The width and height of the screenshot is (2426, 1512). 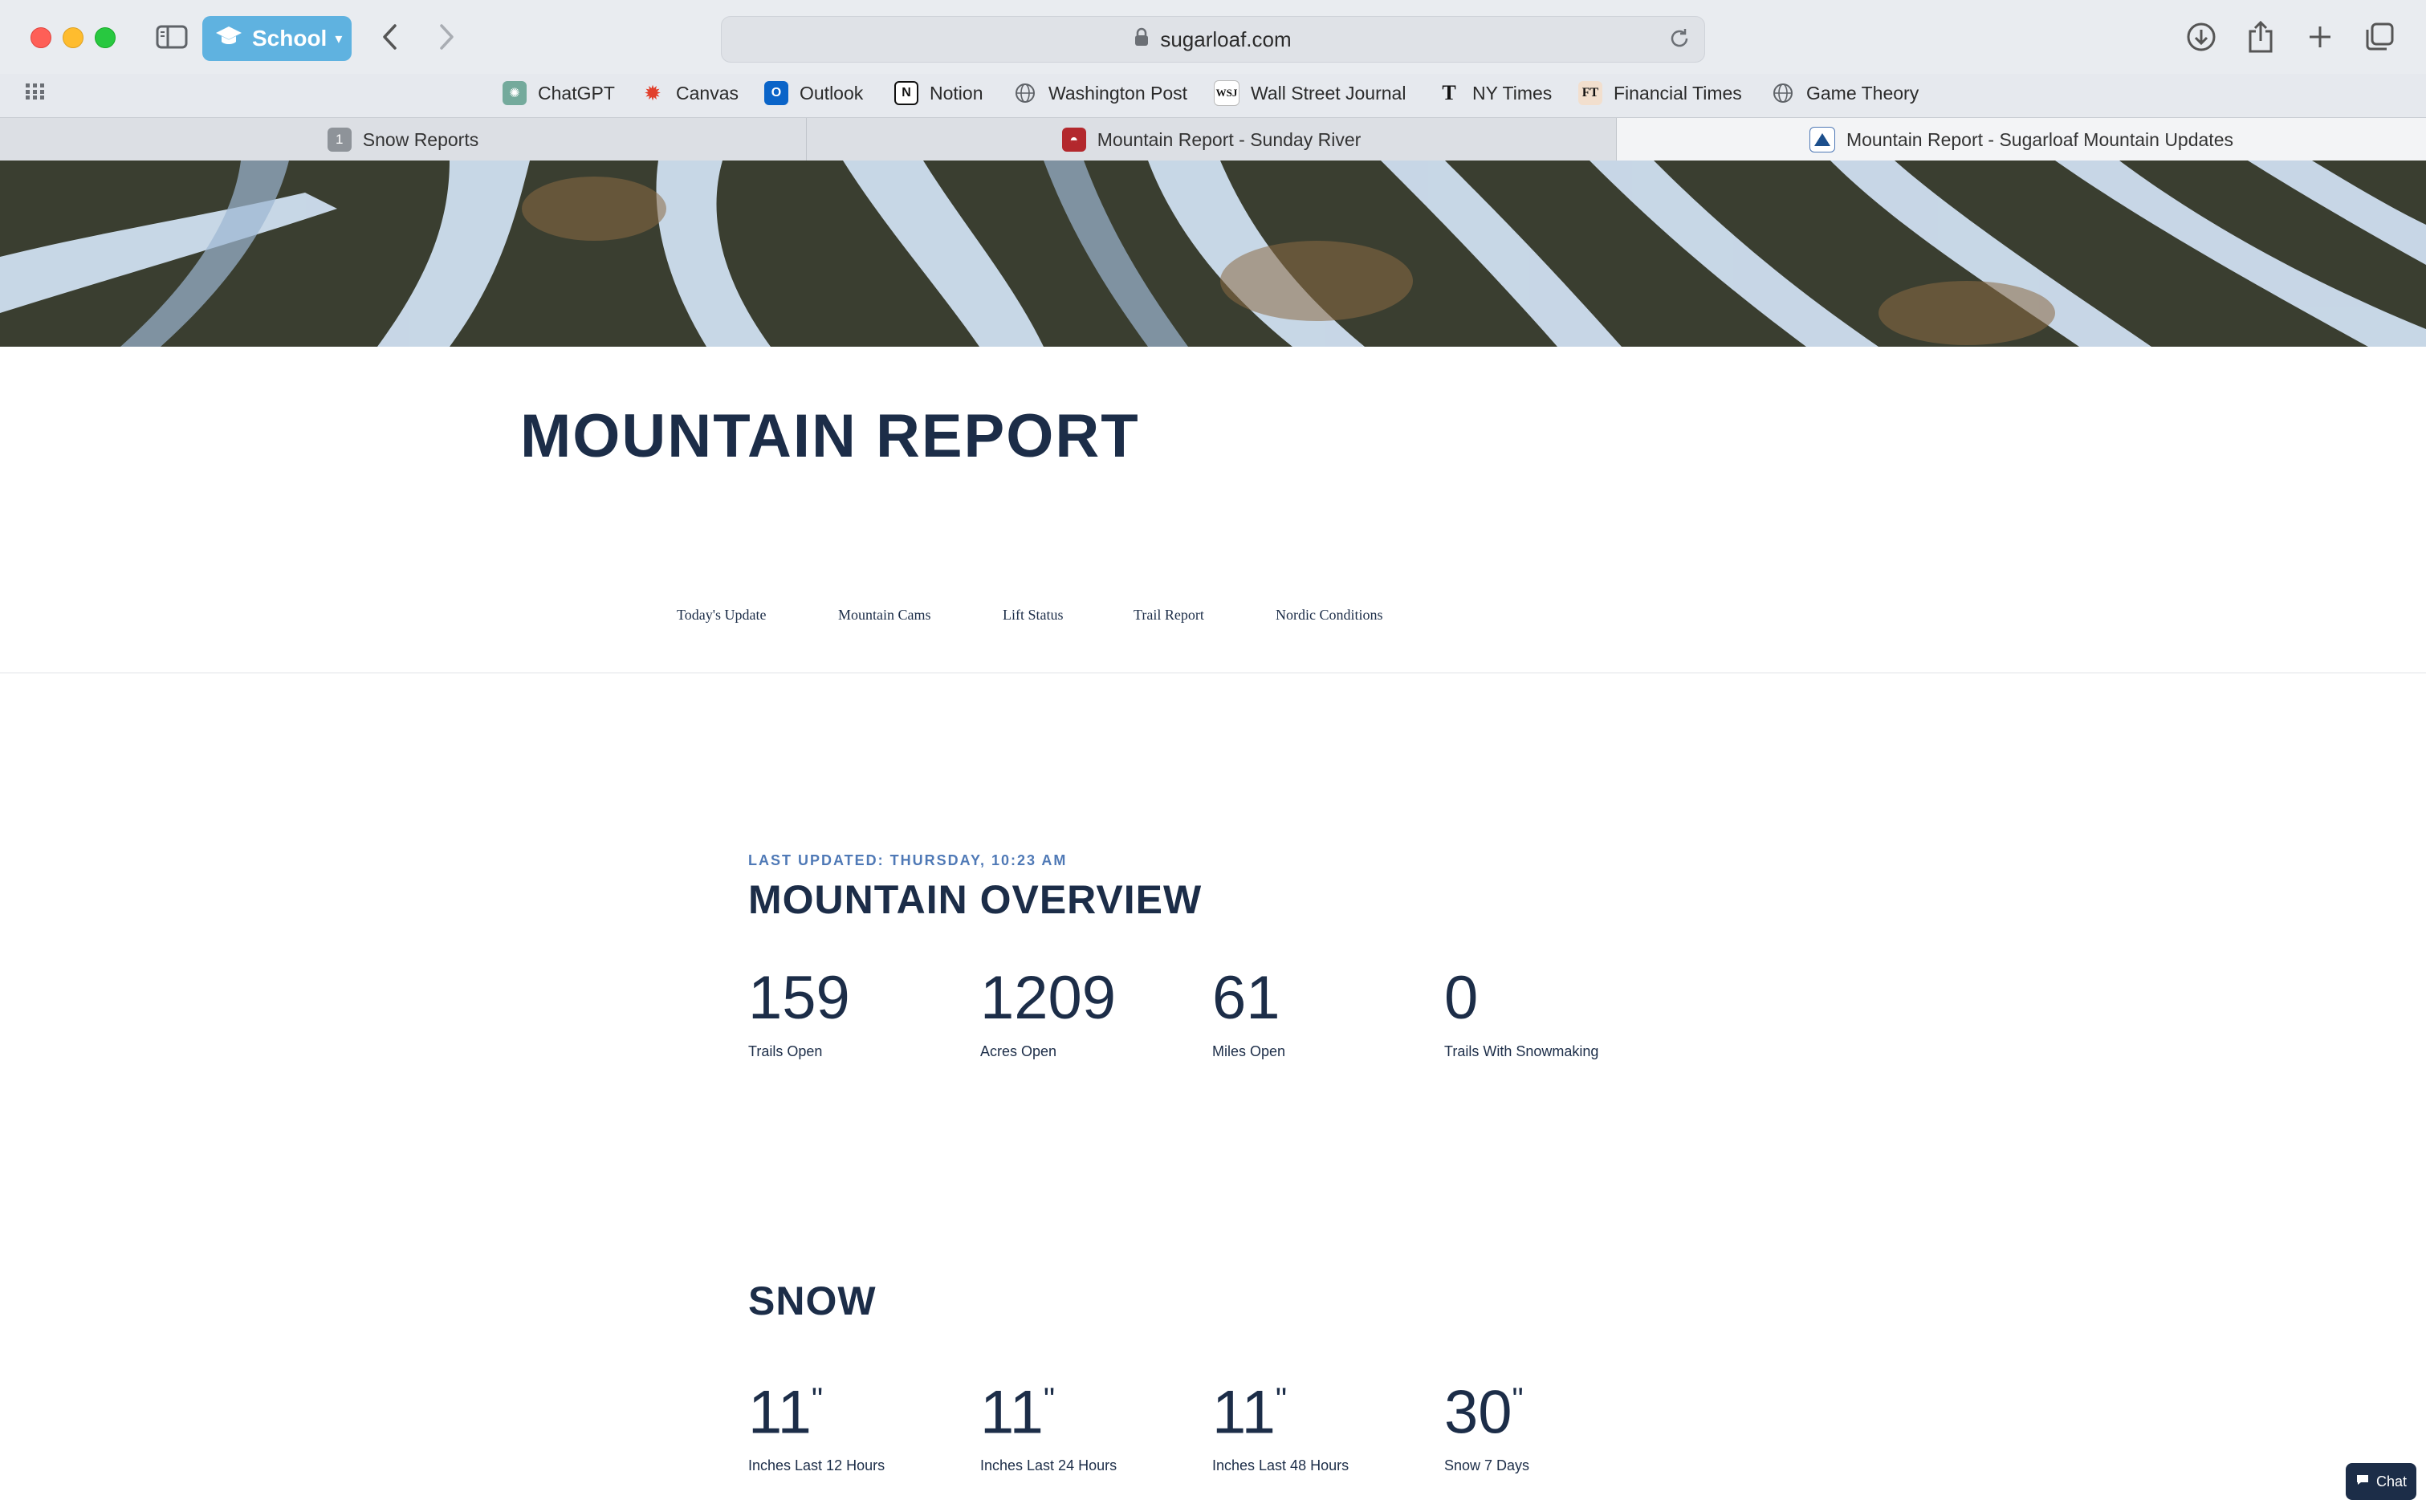 I want to click on chat-button: Chat, so click(x=2381, y=1482).